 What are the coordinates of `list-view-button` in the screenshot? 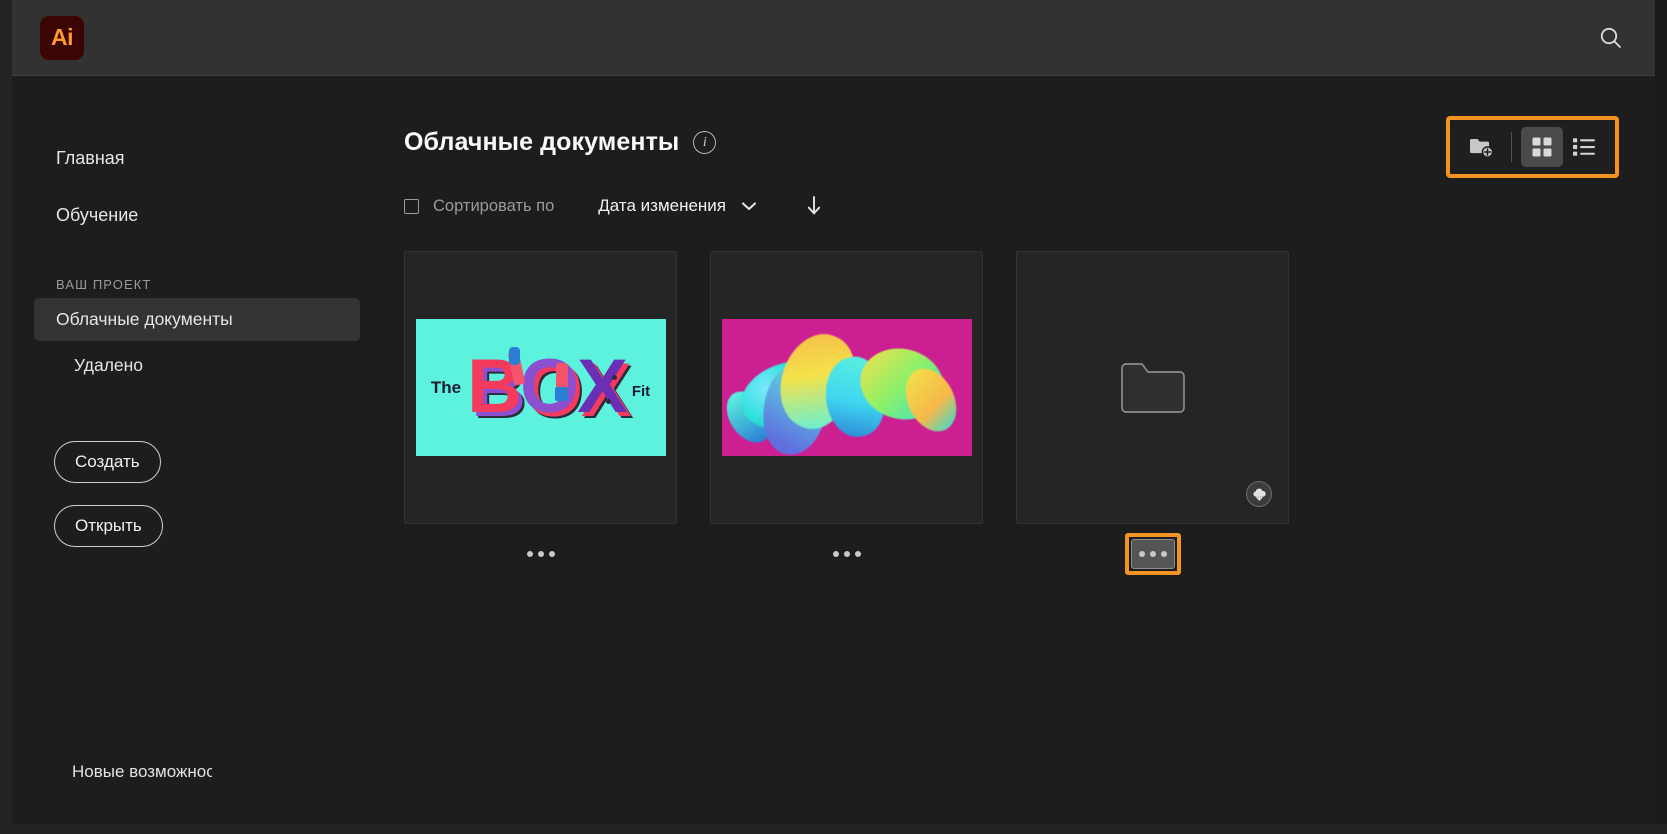 It's located at (1584, 147).